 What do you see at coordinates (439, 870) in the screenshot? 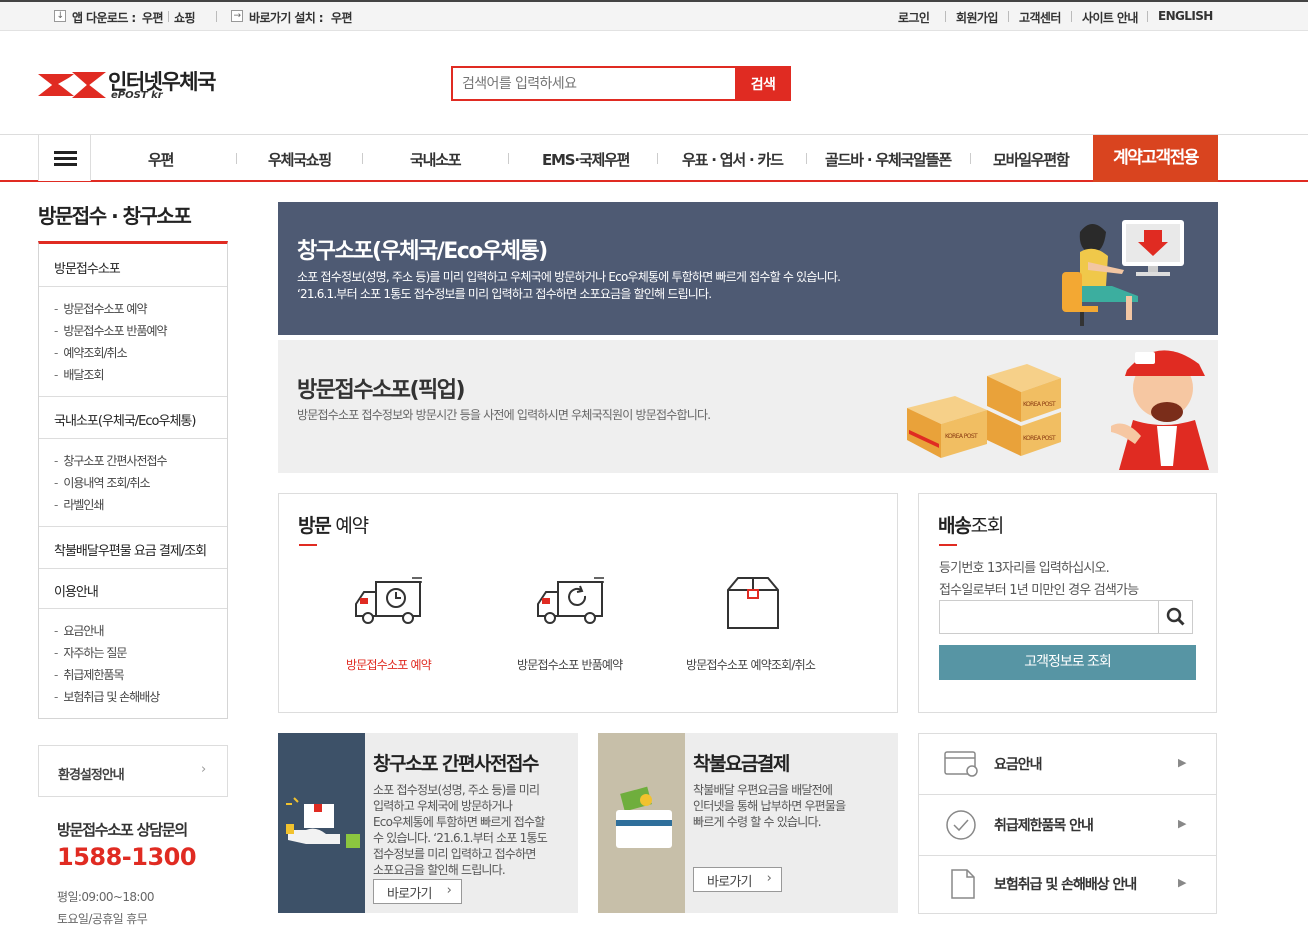
I see `card1-line6: 소포요금을 할인해 드립니다.` at bounding box center [439, 870].